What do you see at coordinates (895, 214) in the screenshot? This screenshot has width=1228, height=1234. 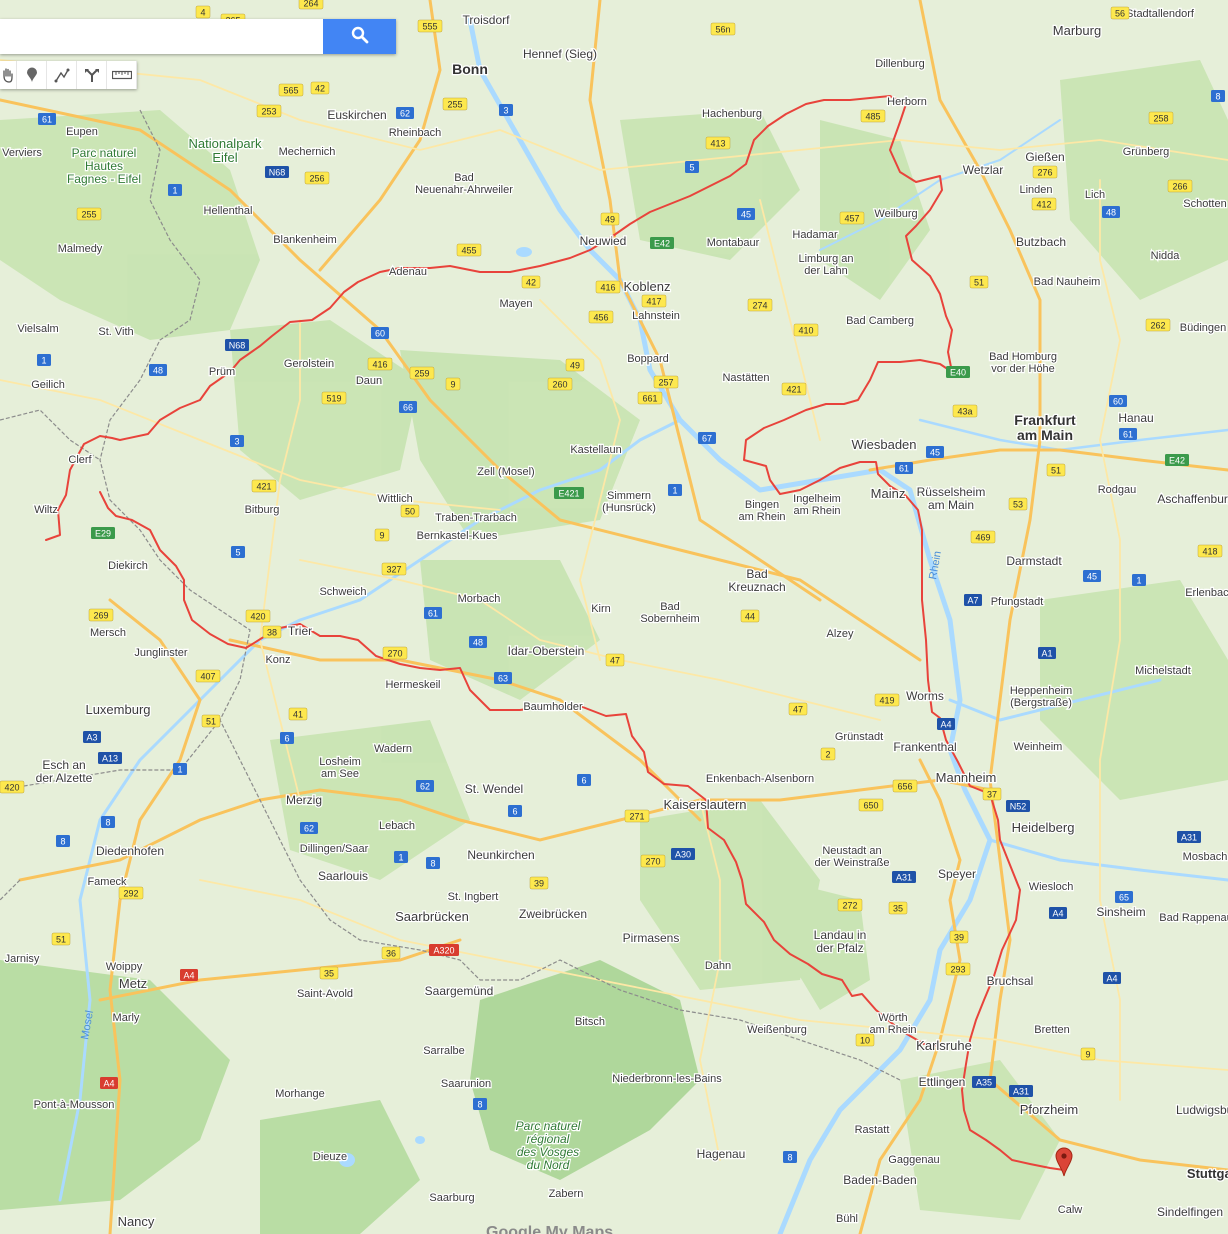 I see `city-label: Weilburg` at bounding box center [895, 214].